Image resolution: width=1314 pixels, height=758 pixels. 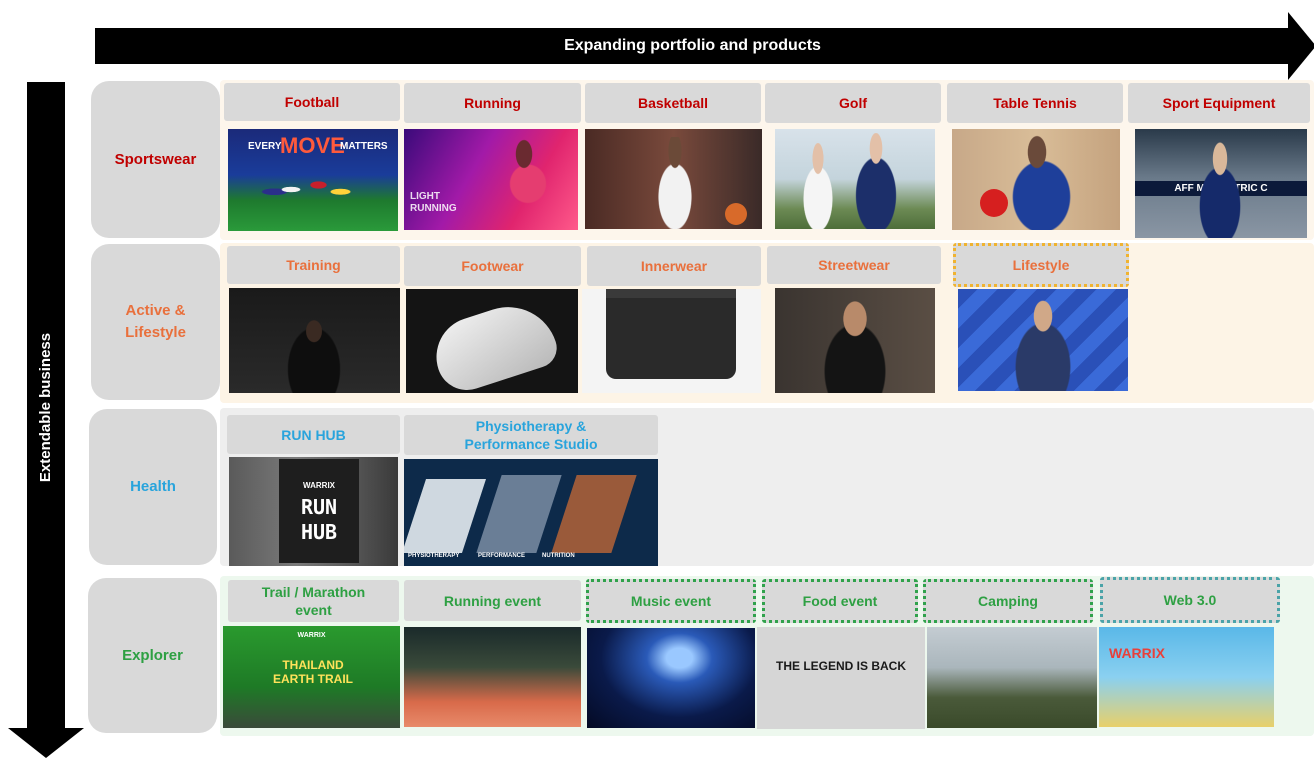 I want to click on physio-label-1: PHYSIOTHERAPY, so click(x=434, y=556).